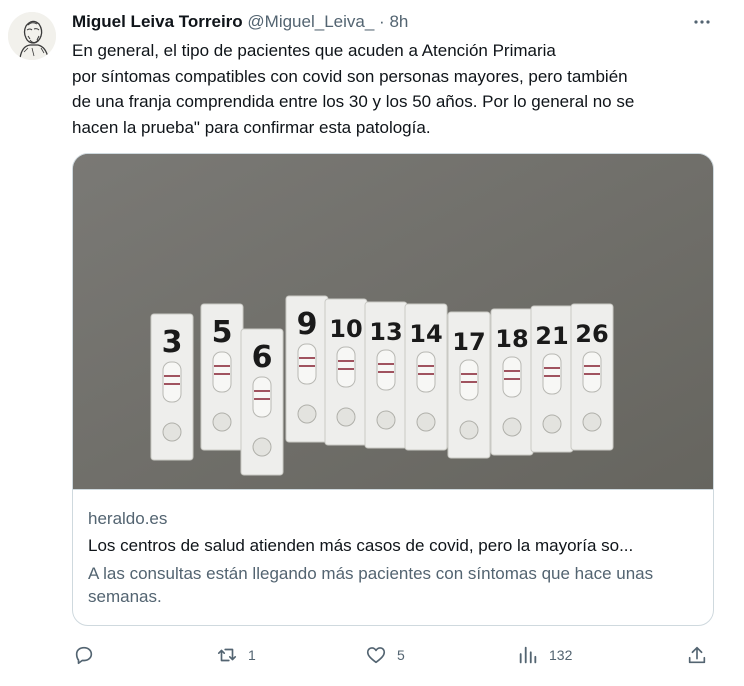  Describe the element at coordinates (591, 334) in the screenshot. I see `cassette-number: 26` at that location.